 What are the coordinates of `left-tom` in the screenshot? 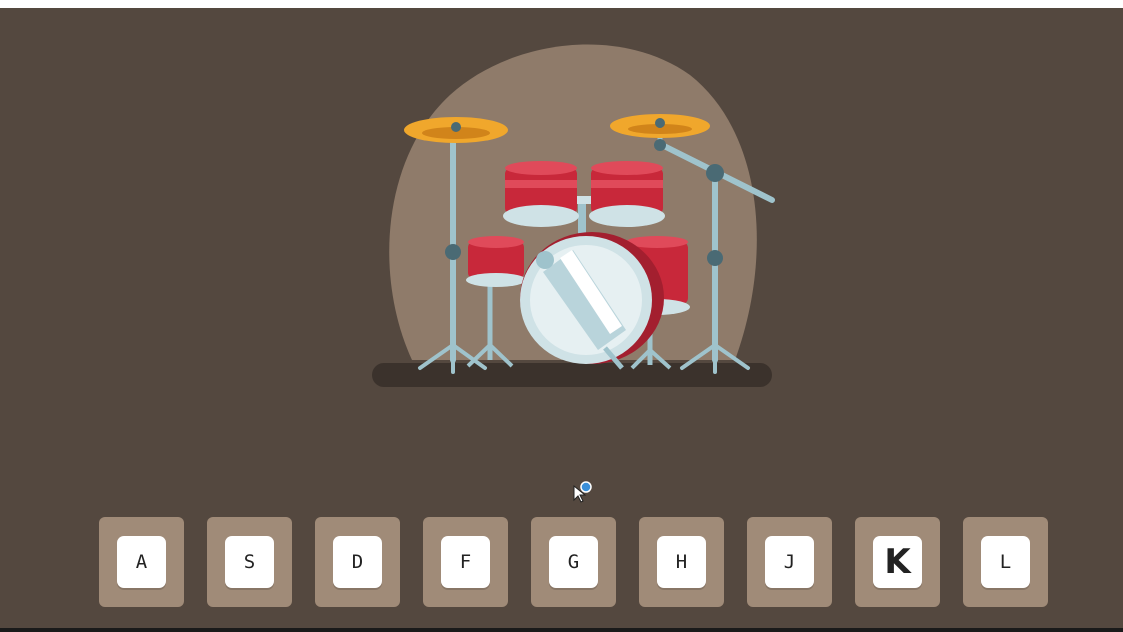 It's located at (541, 194).